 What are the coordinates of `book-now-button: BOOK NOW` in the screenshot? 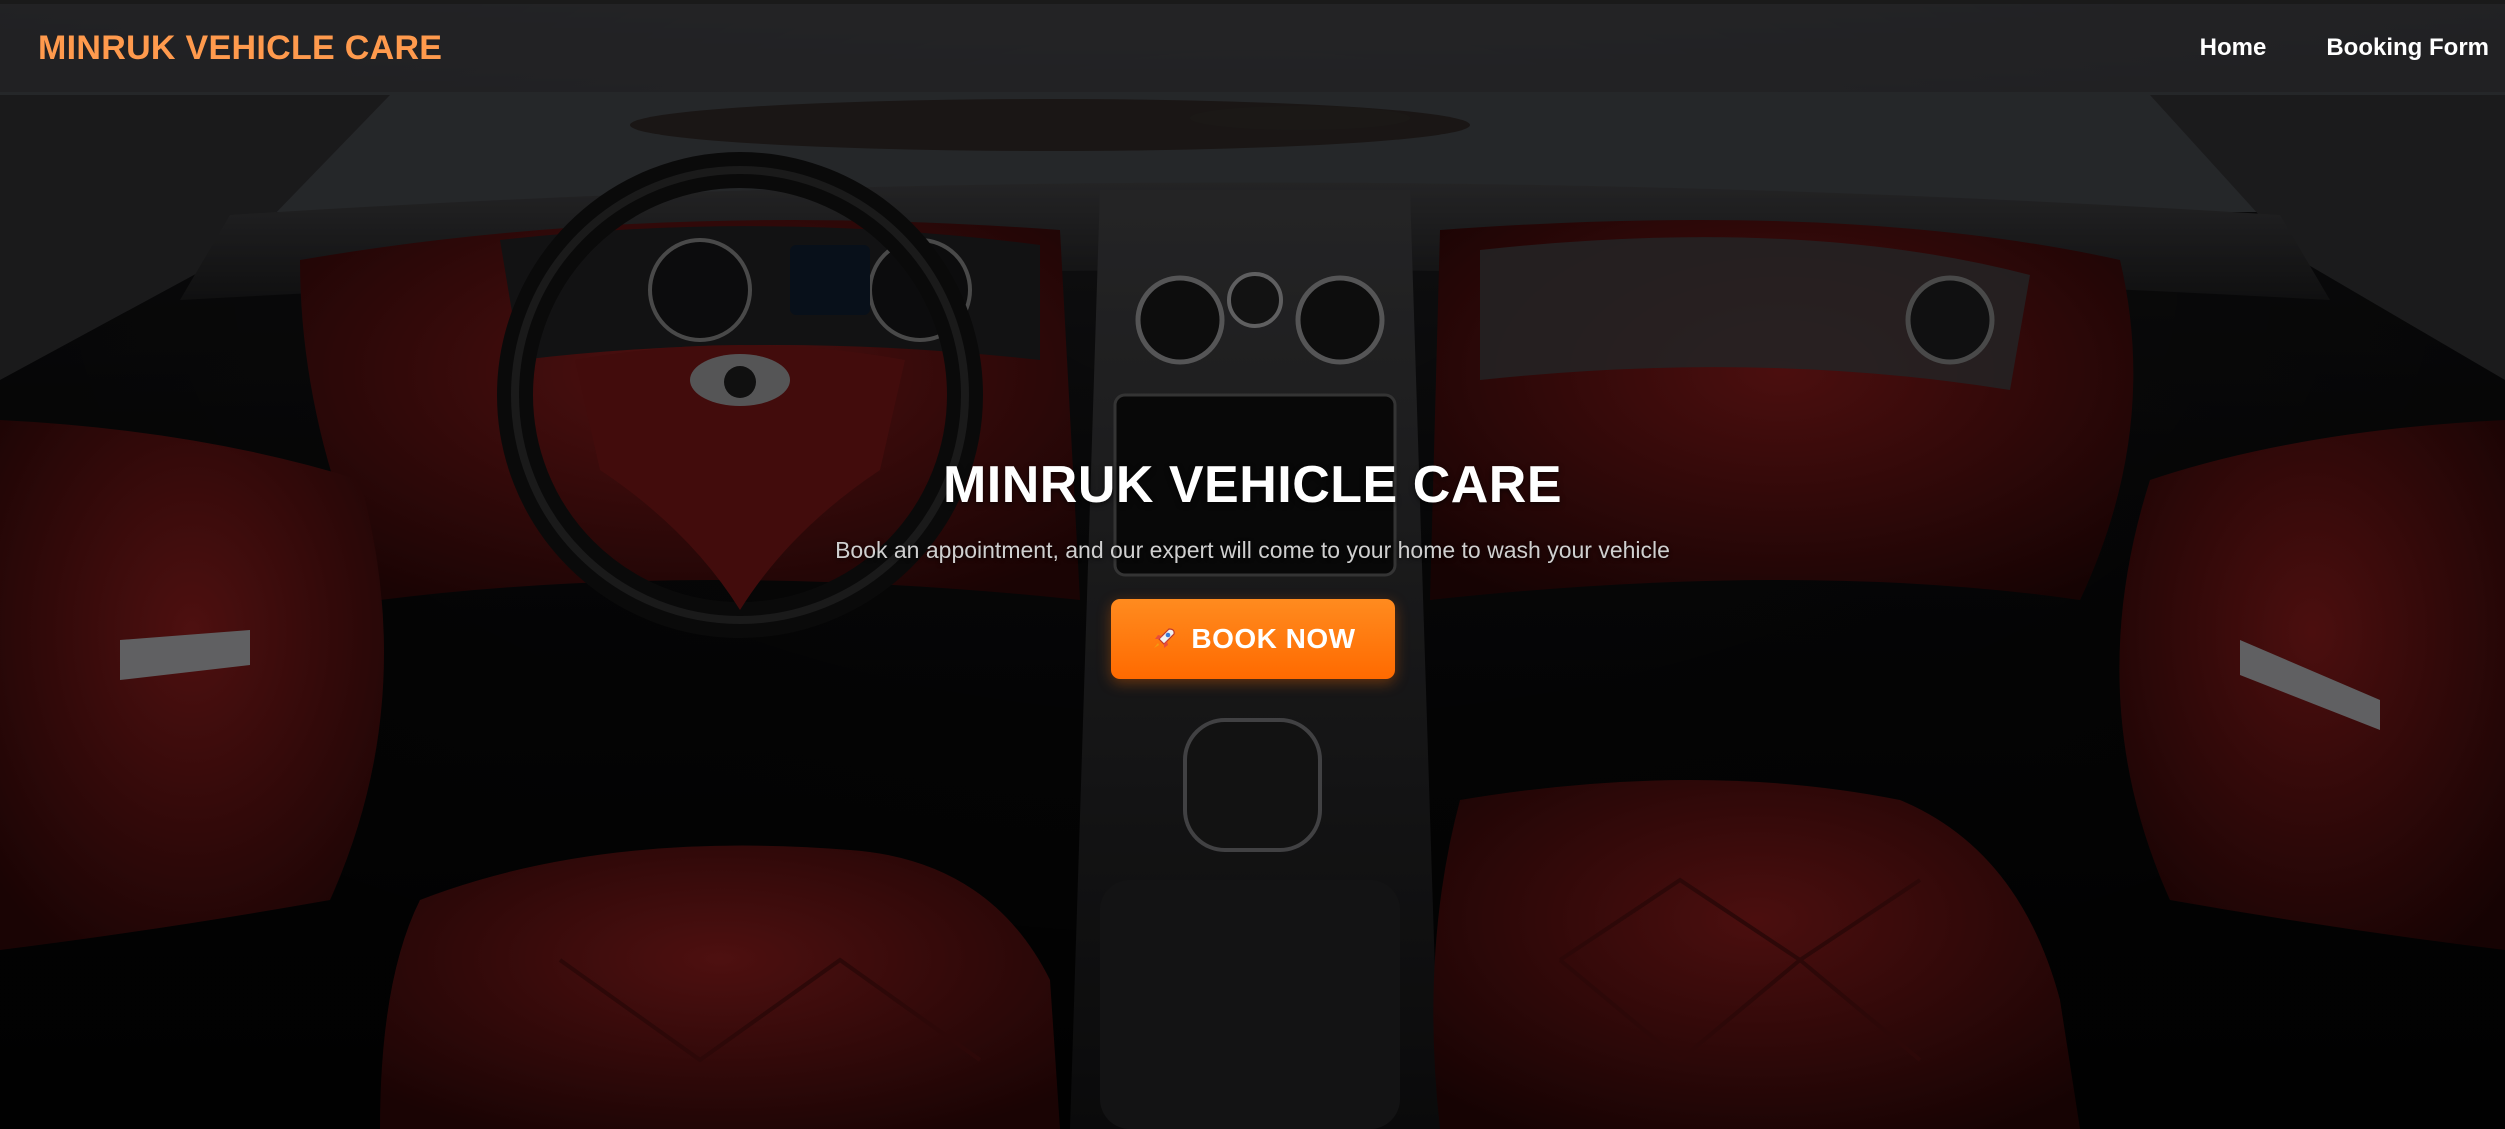 It's located at (1252, 639).